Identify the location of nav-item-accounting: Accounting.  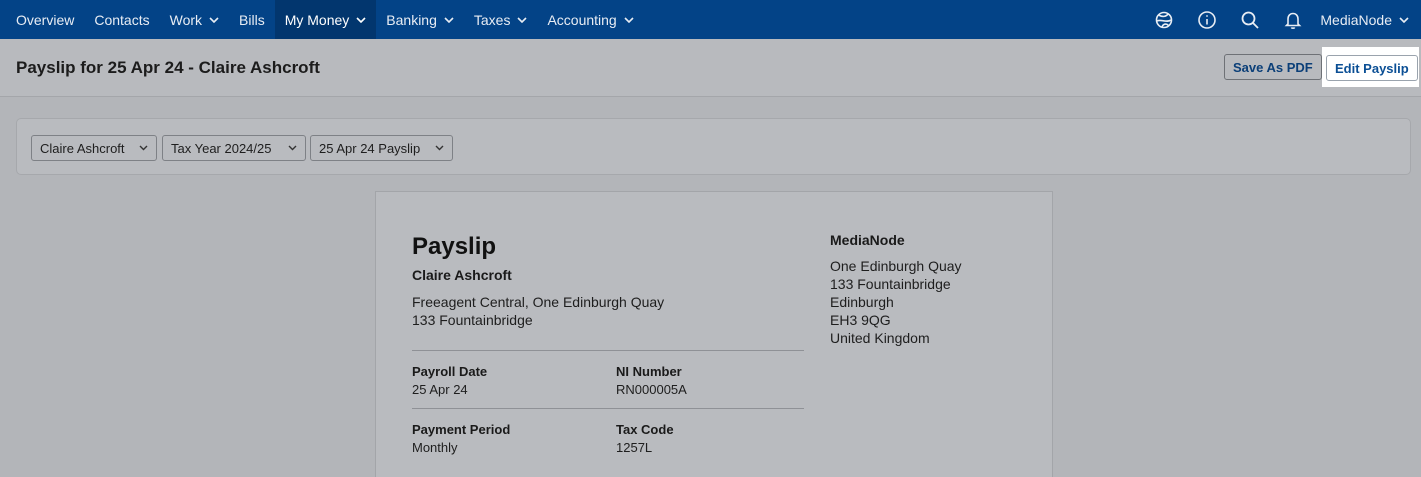
(590, 19).